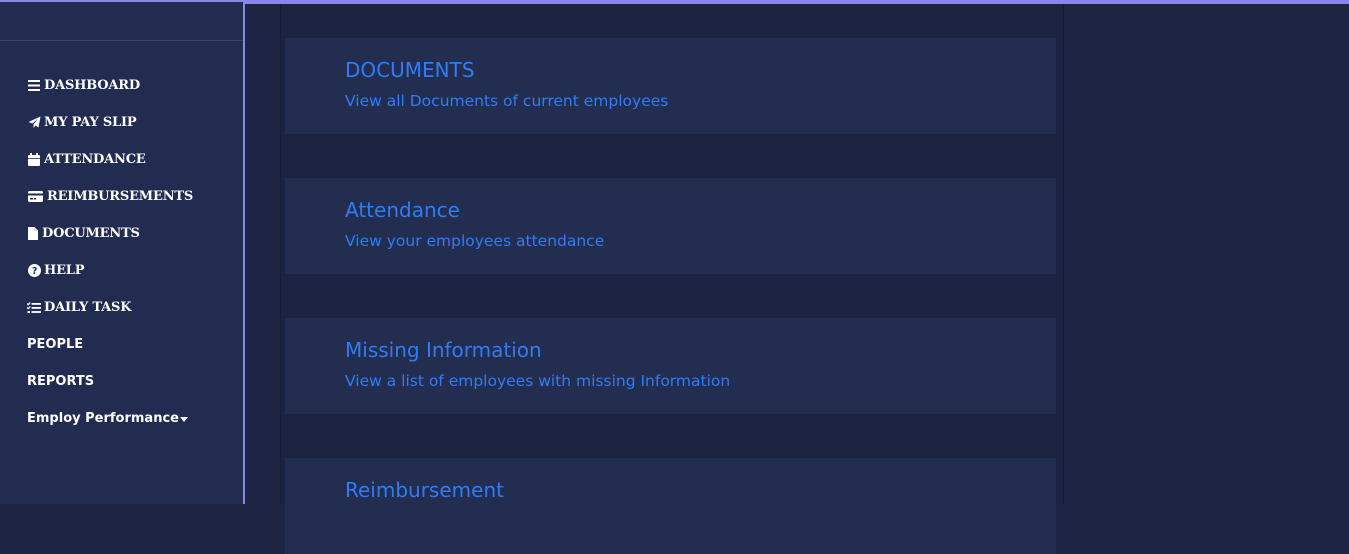 Image resolution: width=1349 pixels, height=554 pixels. I want to click on sidebar-item-reports: REPORTS, so click(135, 381).